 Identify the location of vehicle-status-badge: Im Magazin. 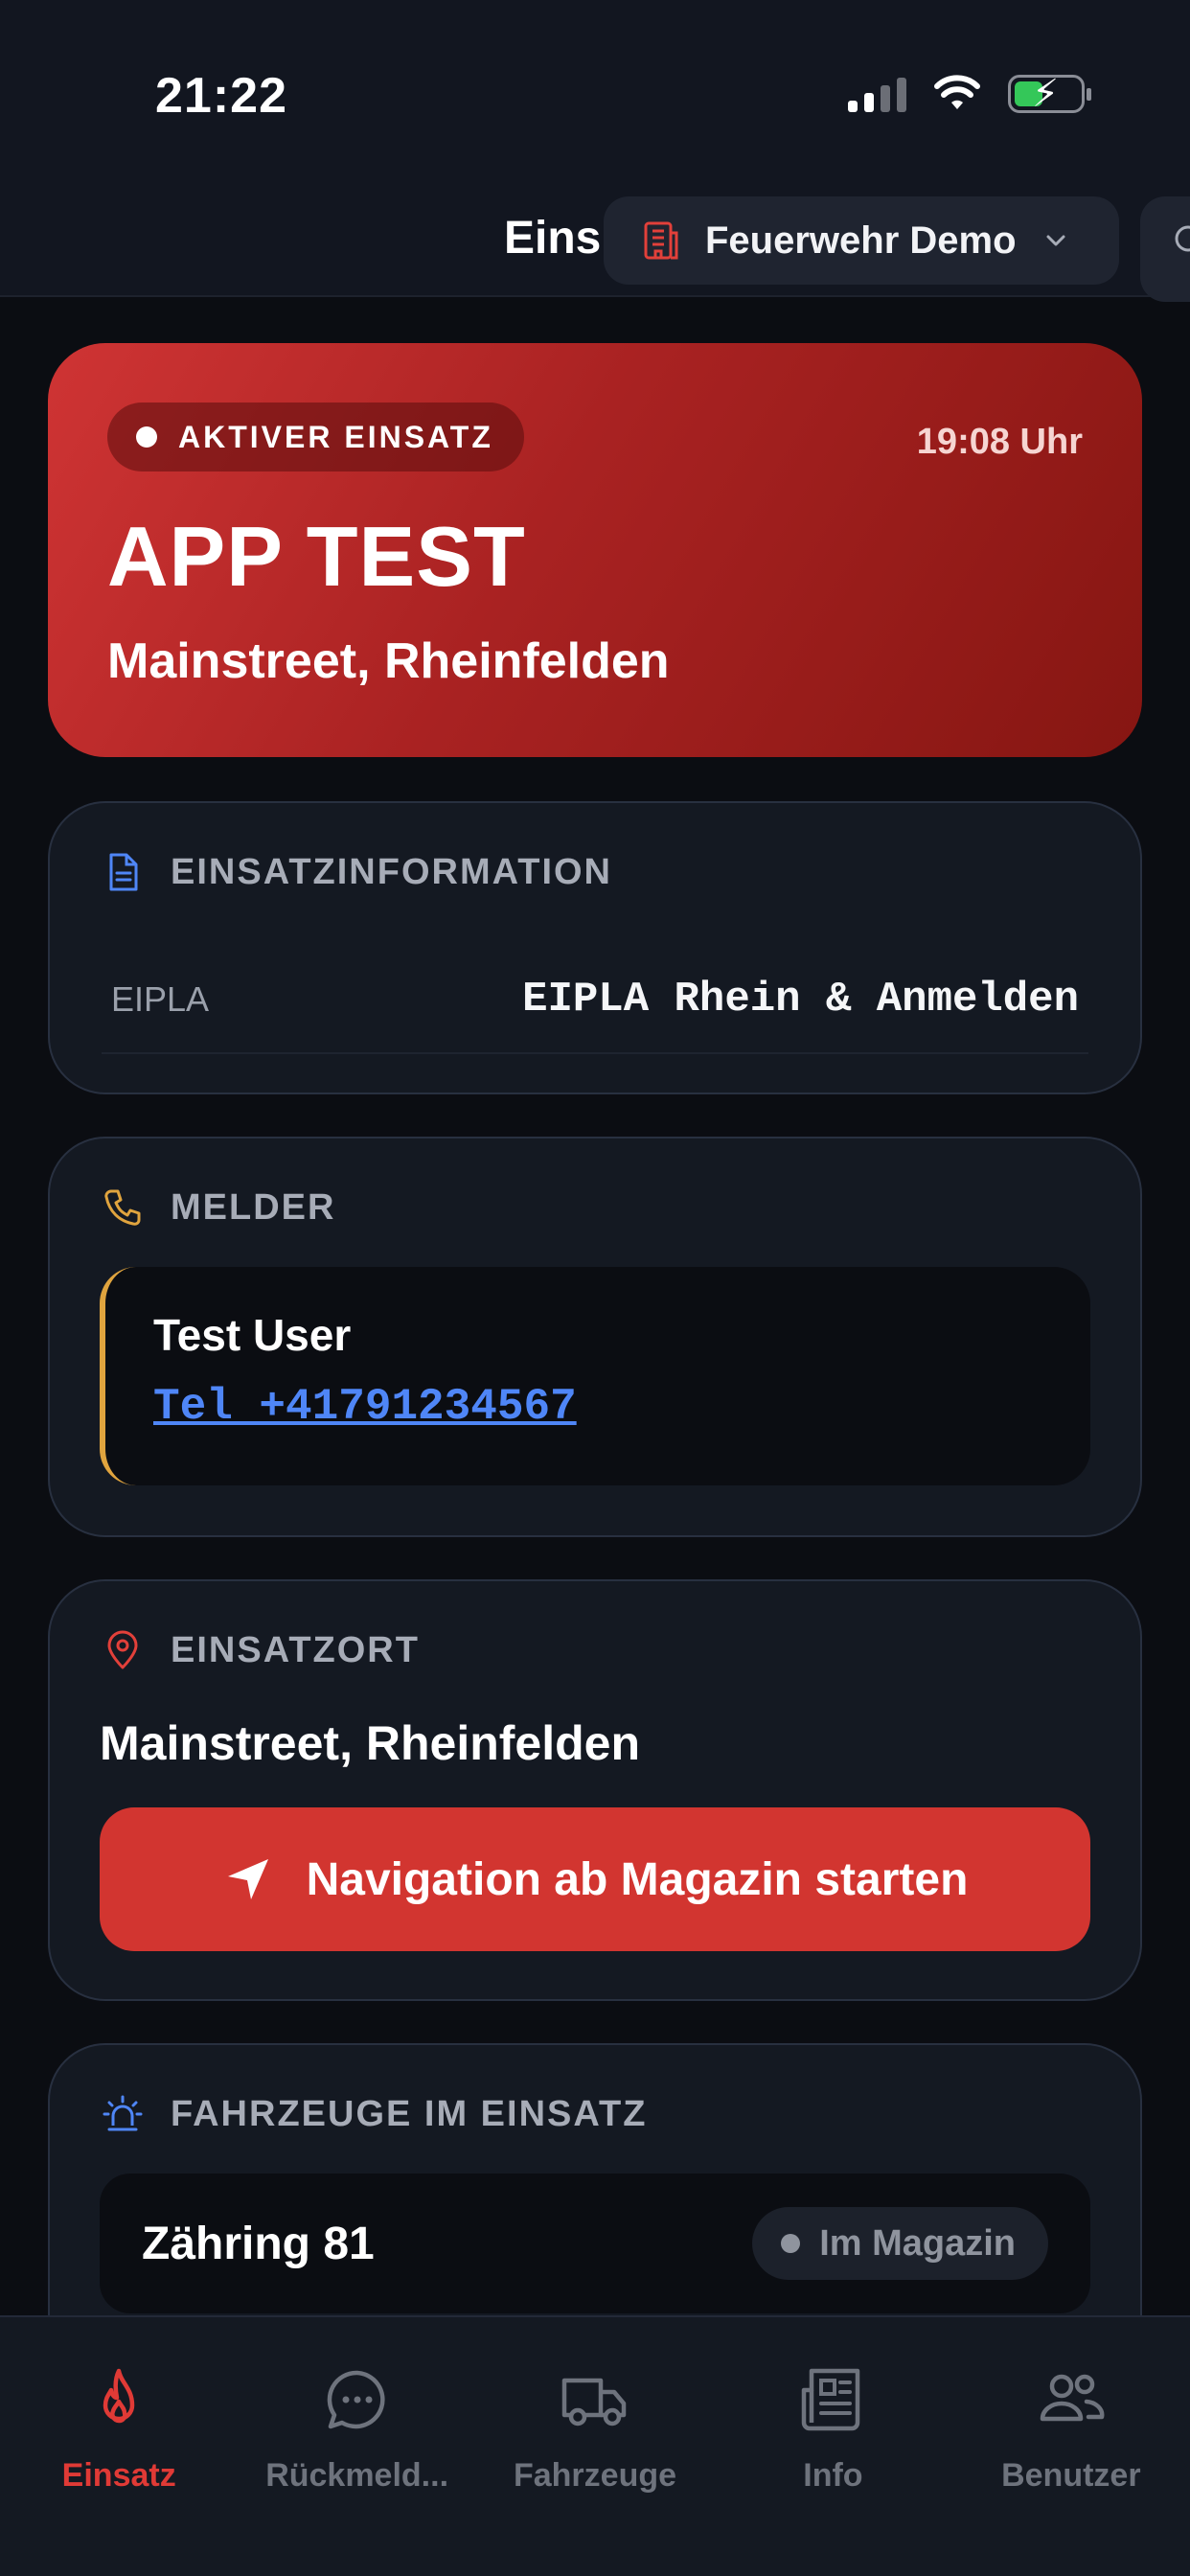
(900, 2243).